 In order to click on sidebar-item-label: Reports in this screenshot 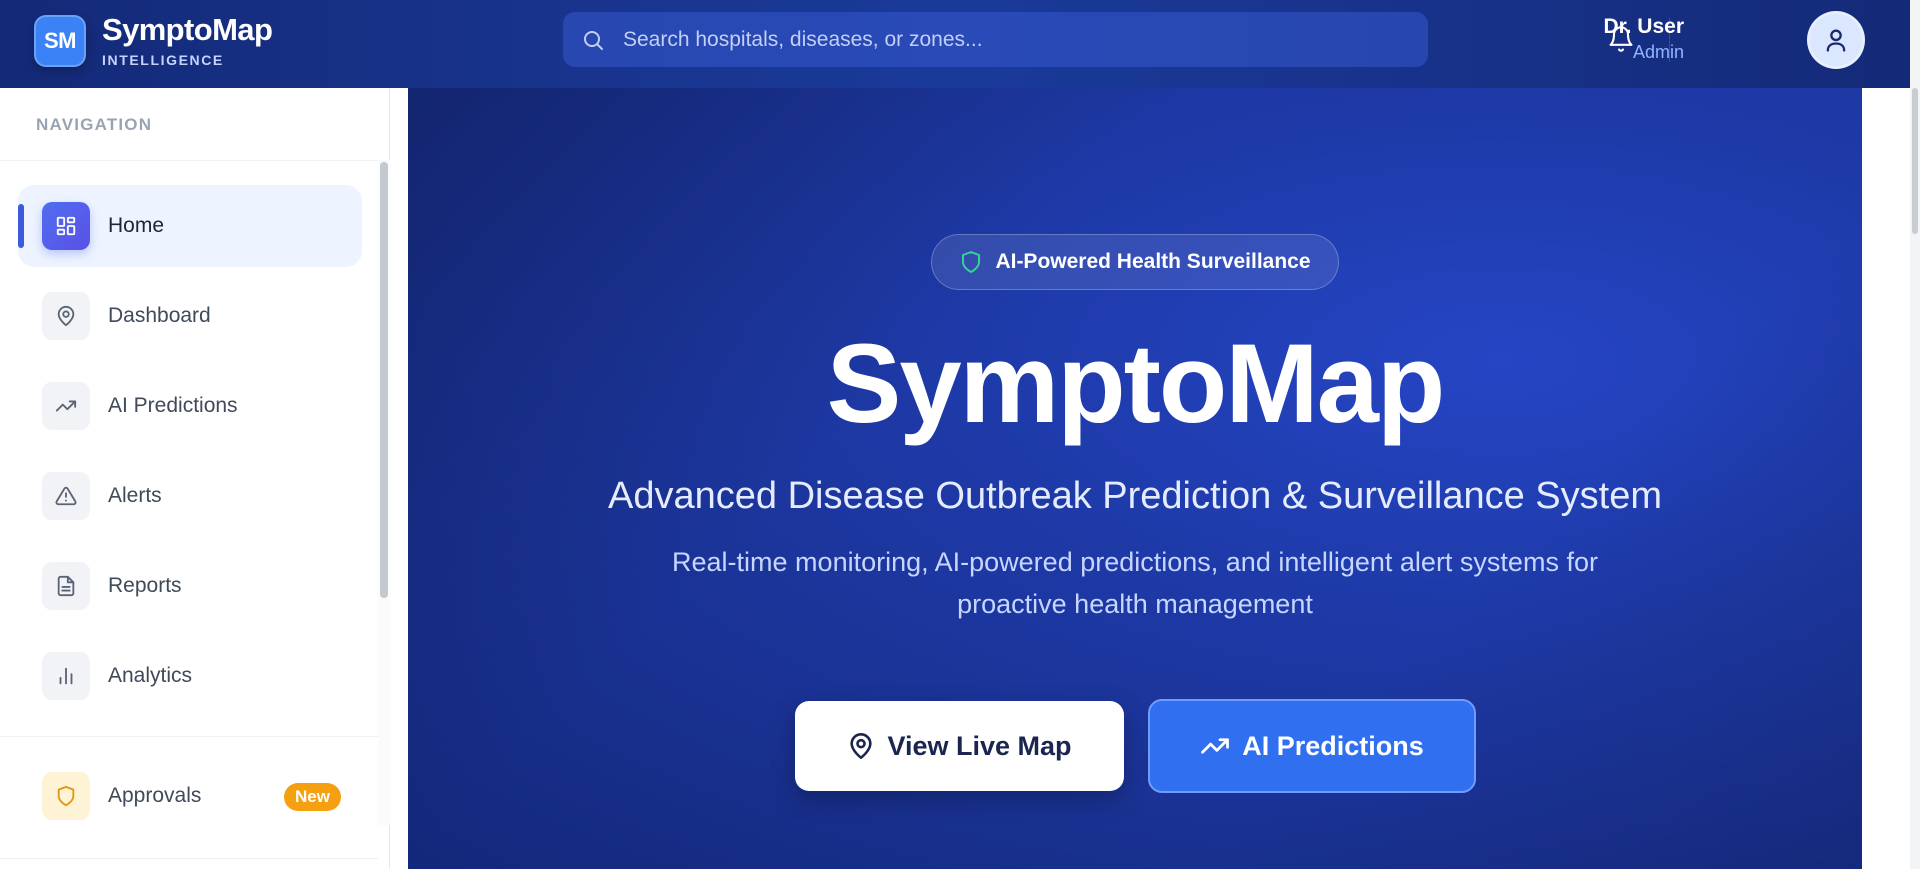, I will do `click(145, 585)`.